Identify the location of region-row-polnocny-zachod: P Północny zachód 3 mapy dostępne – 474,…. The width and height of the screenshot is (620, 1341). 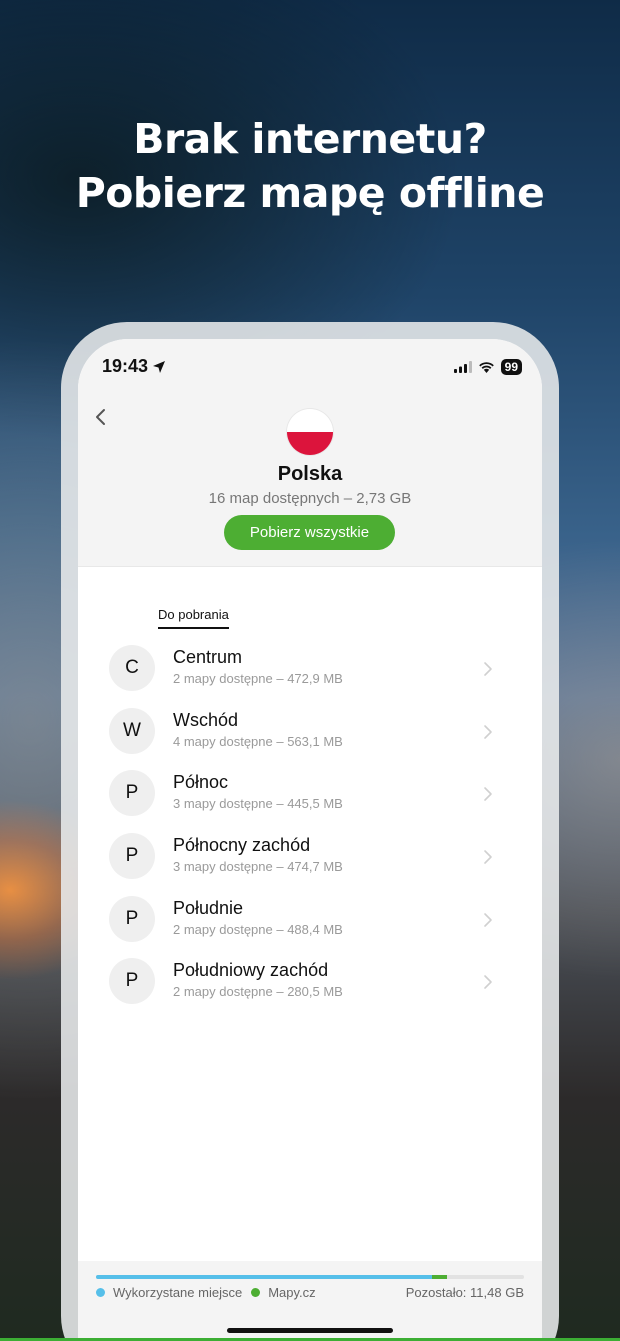
(310, 856).